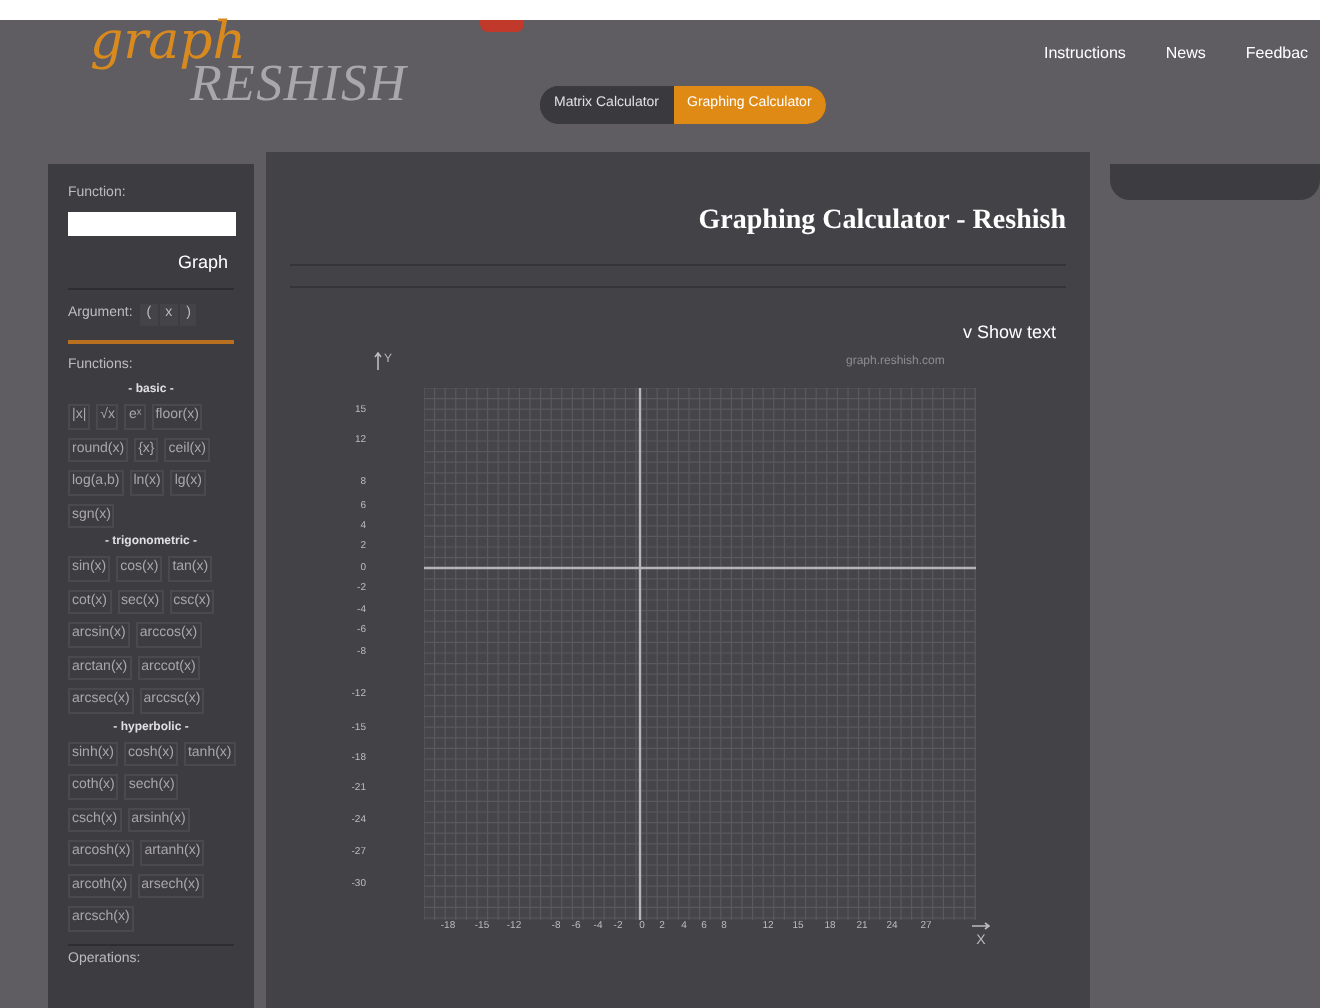  I want to click on tab-handle, so click(502, 26).